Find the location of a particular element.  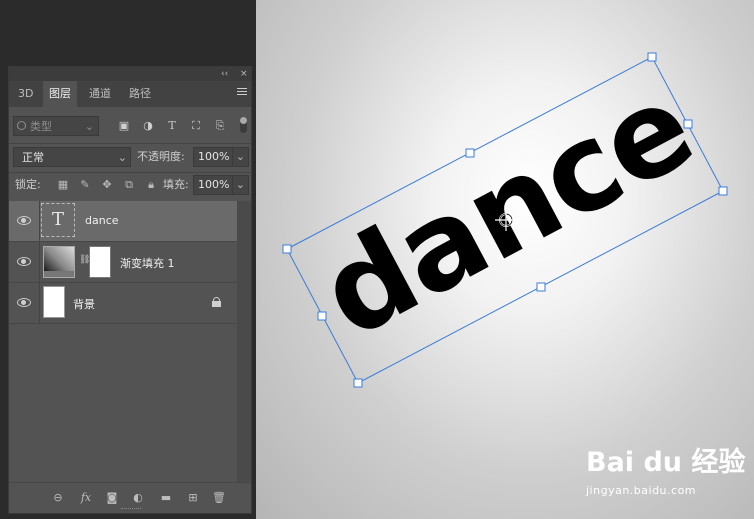

fill-value: 100% is located at coordinates (214, 184).